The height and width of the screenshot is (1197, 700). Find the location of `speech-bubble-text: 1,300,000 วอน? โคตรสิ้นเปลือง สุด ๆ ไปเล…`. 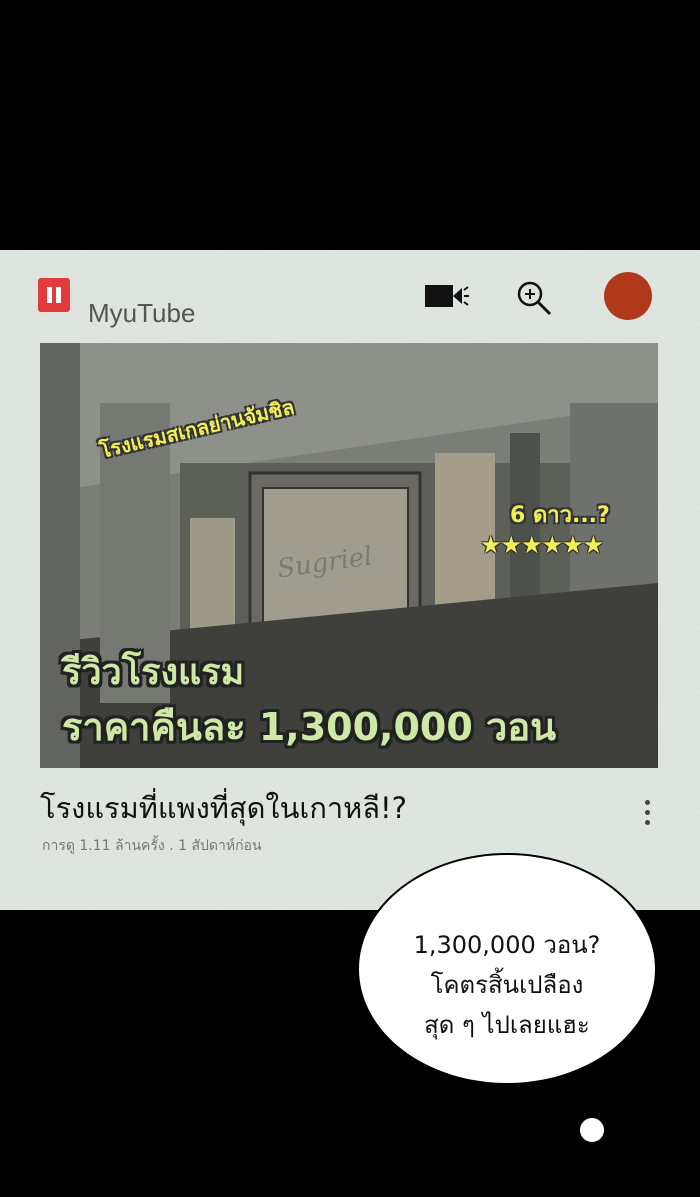

speech-bubble-text: 1,300,000 วอน? โคตรสิ้นเปลือง สุด ๆ ไปเล… is located at coordinates (507, 985).